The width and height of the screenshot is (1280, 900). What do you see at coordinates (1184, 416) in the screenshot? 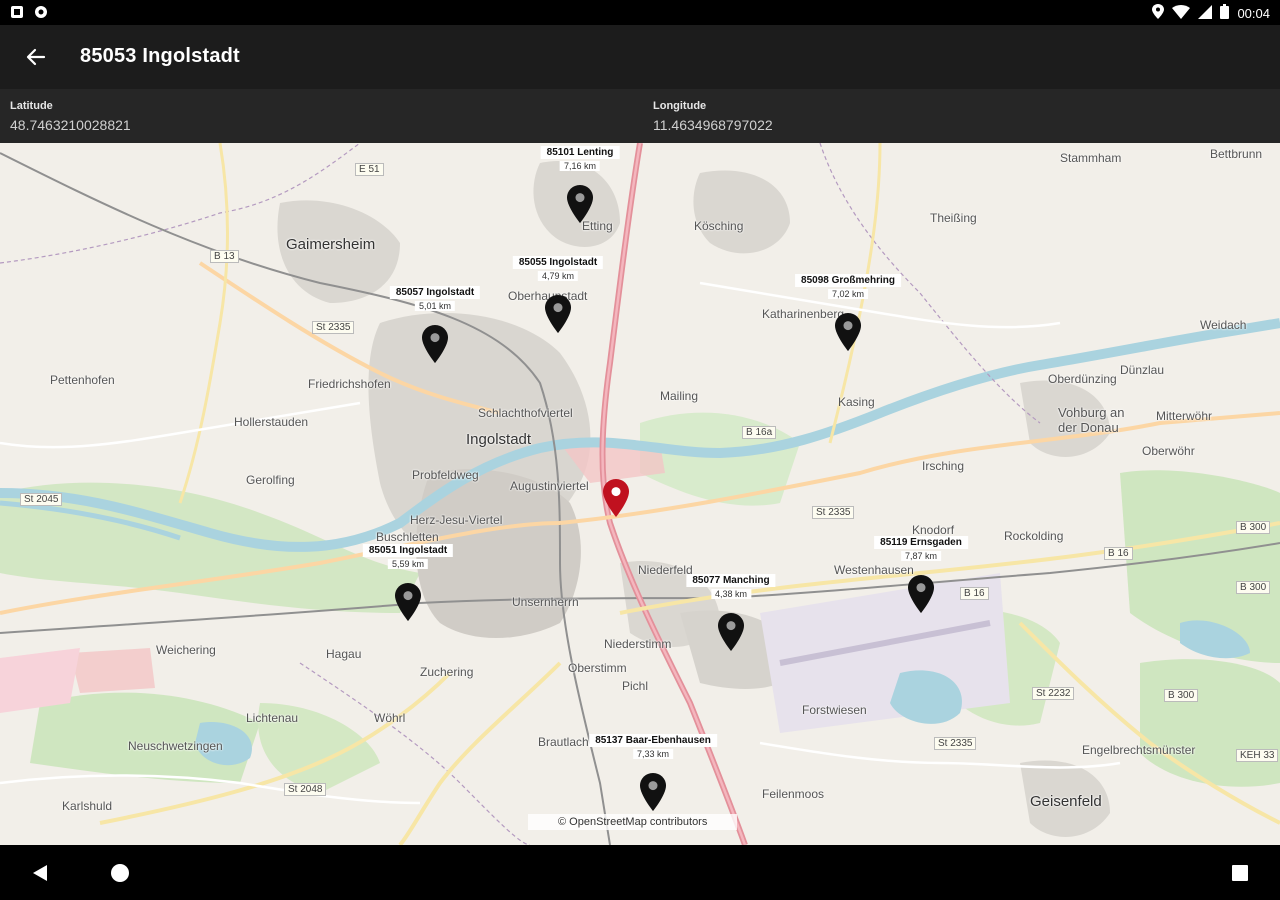
I see `place-label: Mitterwöhr` at bounding box center [1184, 416].